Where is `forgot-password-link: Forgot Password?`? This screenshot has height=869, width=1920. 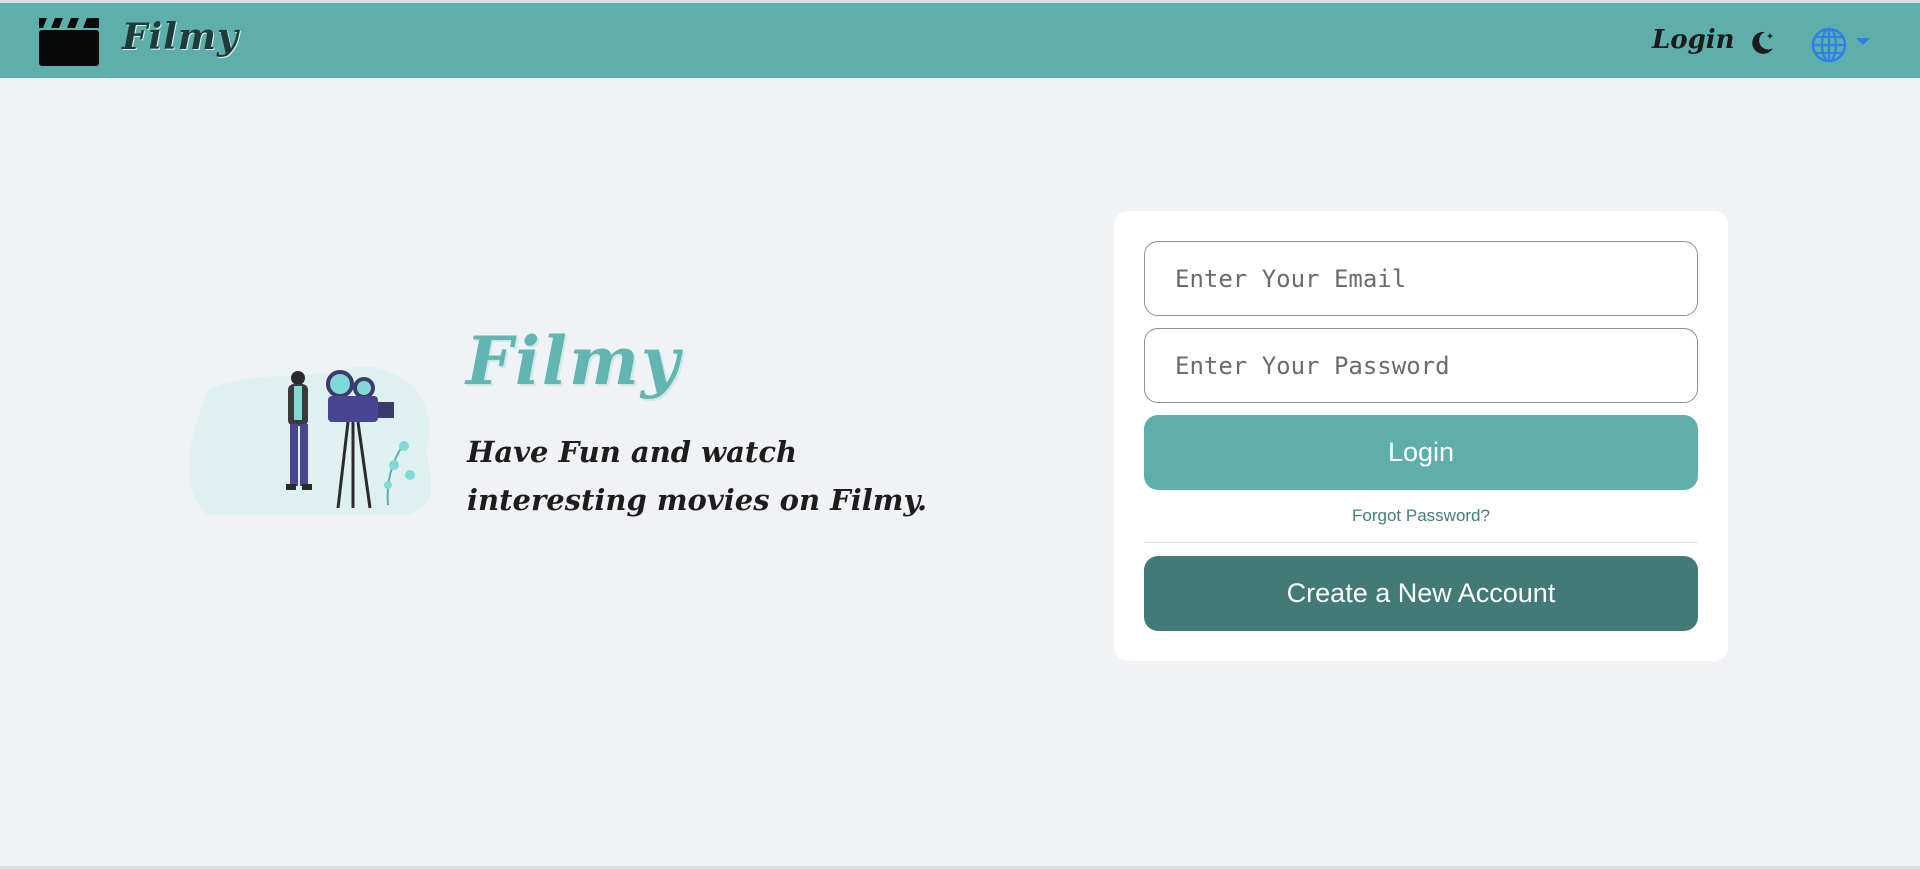 forgot-password-link: Forgot Password? is located at coordinates (1421, 516).